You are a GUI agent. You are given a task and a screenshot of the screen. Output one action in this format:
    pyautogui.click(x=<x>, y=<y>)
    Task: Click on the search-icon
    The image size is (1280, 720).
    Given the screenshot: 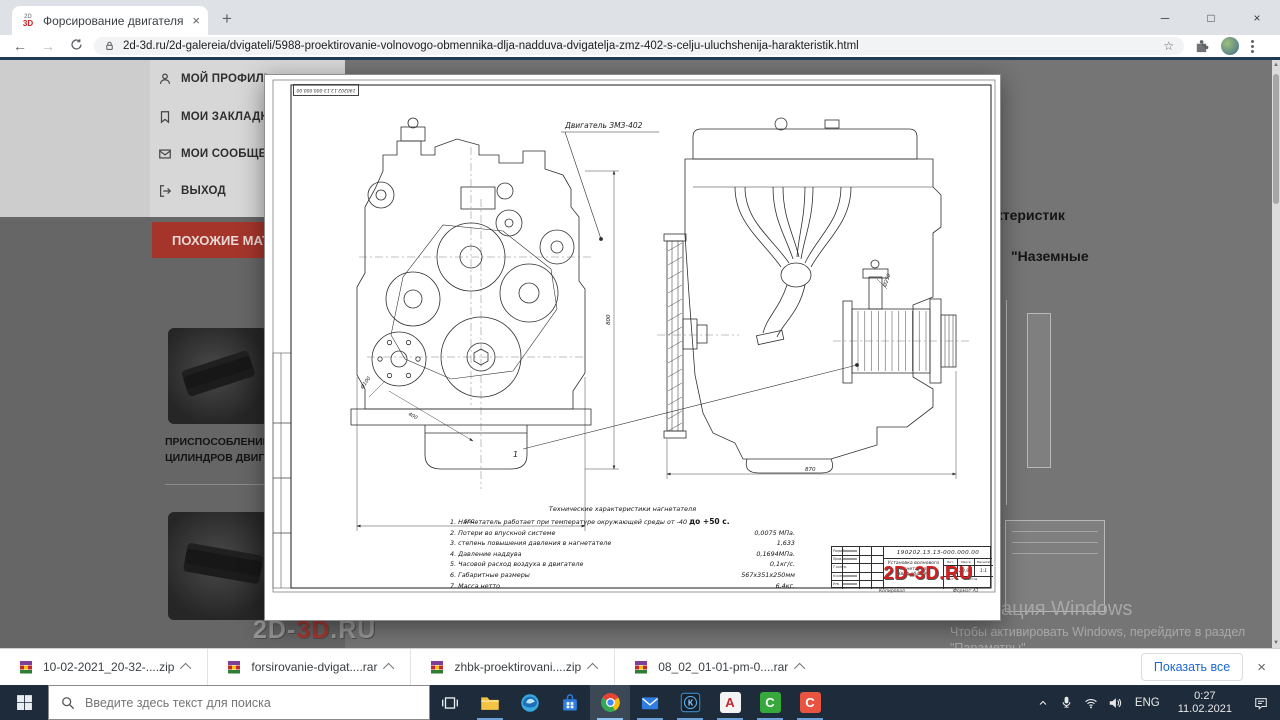 What is the action you would take?
    pyautogui.click(x=68, y=702)
    